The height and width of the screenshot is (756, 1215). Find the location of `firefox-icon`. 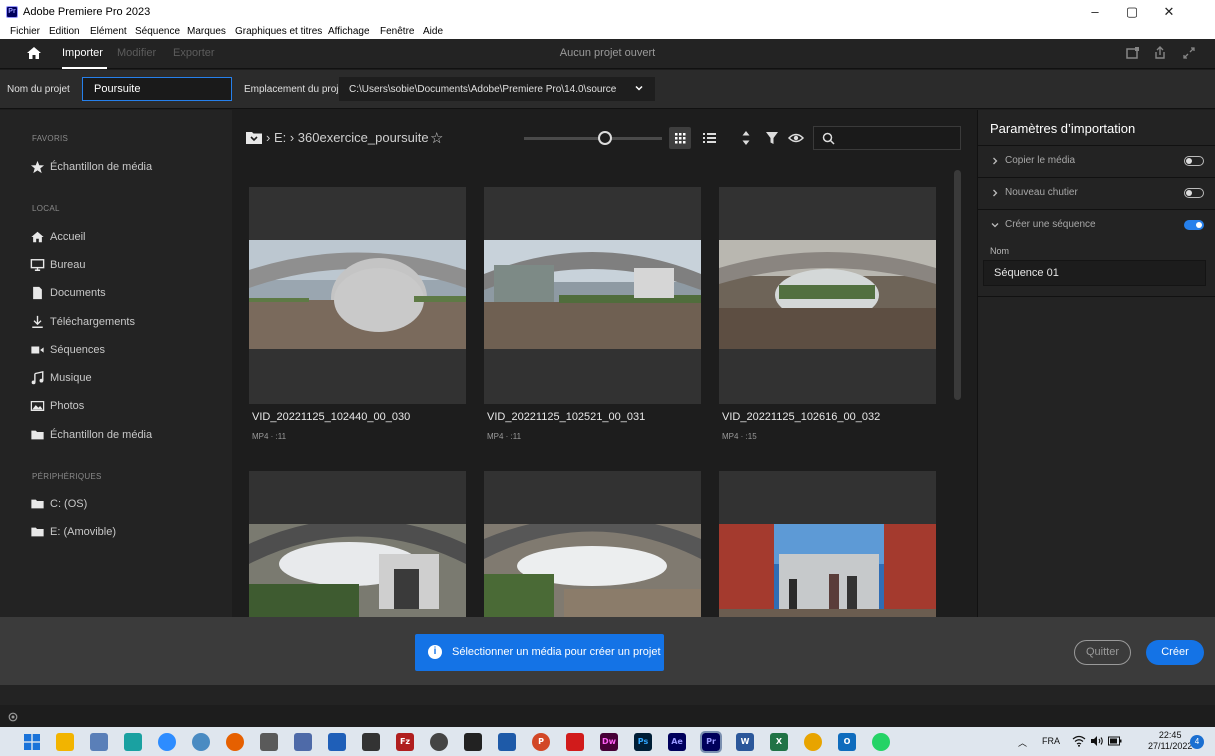

firefox-icon is located at coordinates (235, 742).